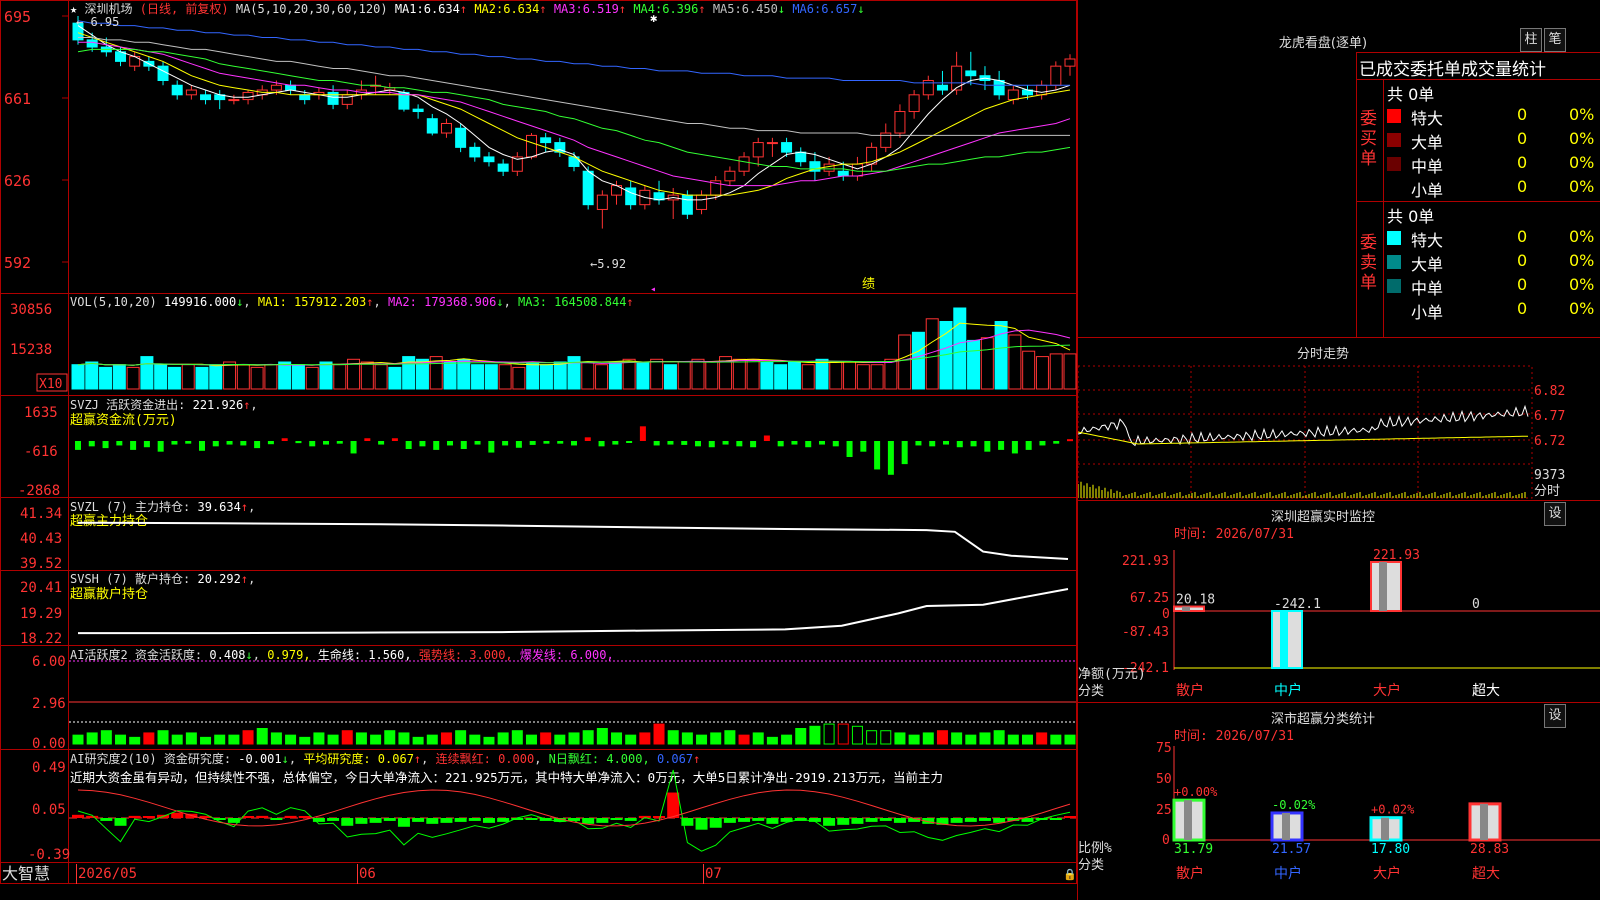  What do you see at coordinates (574, 348) in the screenshot?
I see `volume-bars` at bounding box center [574, 348].